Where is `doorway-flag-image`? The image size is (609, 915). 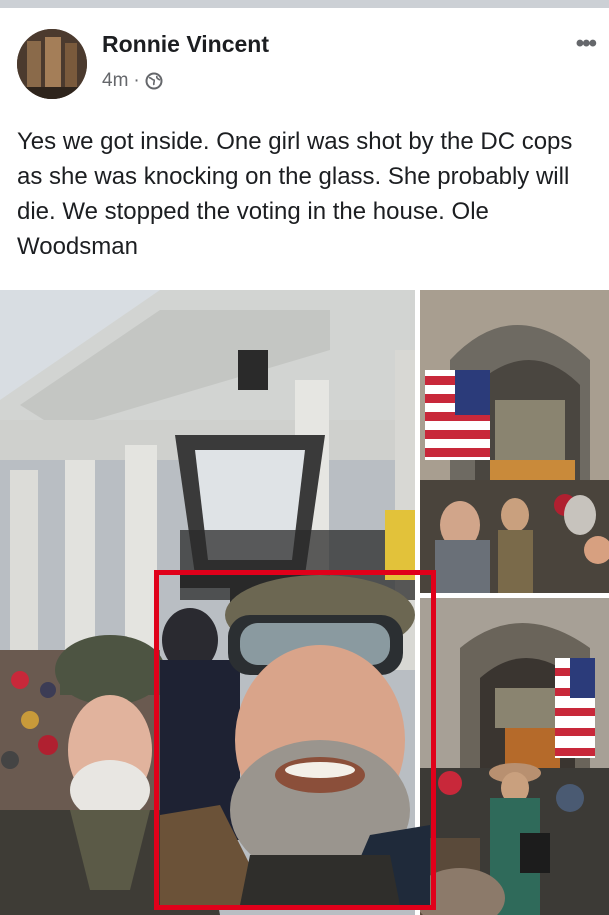
doorway-flag-image is located at coordinates (514, 441).